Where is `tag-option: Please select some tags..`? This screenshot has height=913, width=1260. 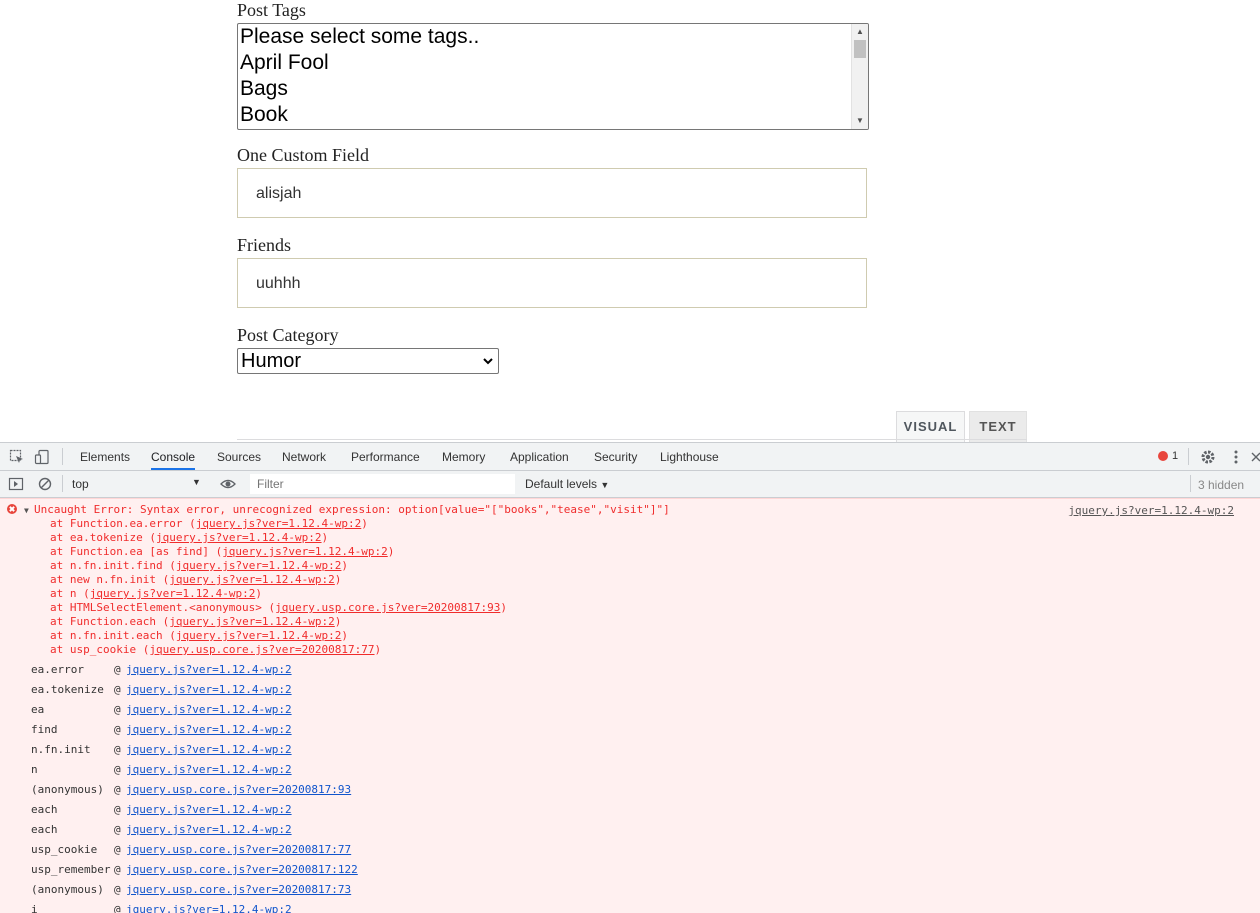
tag-option: Please select some tags.. is located at coordinates (553, 37).